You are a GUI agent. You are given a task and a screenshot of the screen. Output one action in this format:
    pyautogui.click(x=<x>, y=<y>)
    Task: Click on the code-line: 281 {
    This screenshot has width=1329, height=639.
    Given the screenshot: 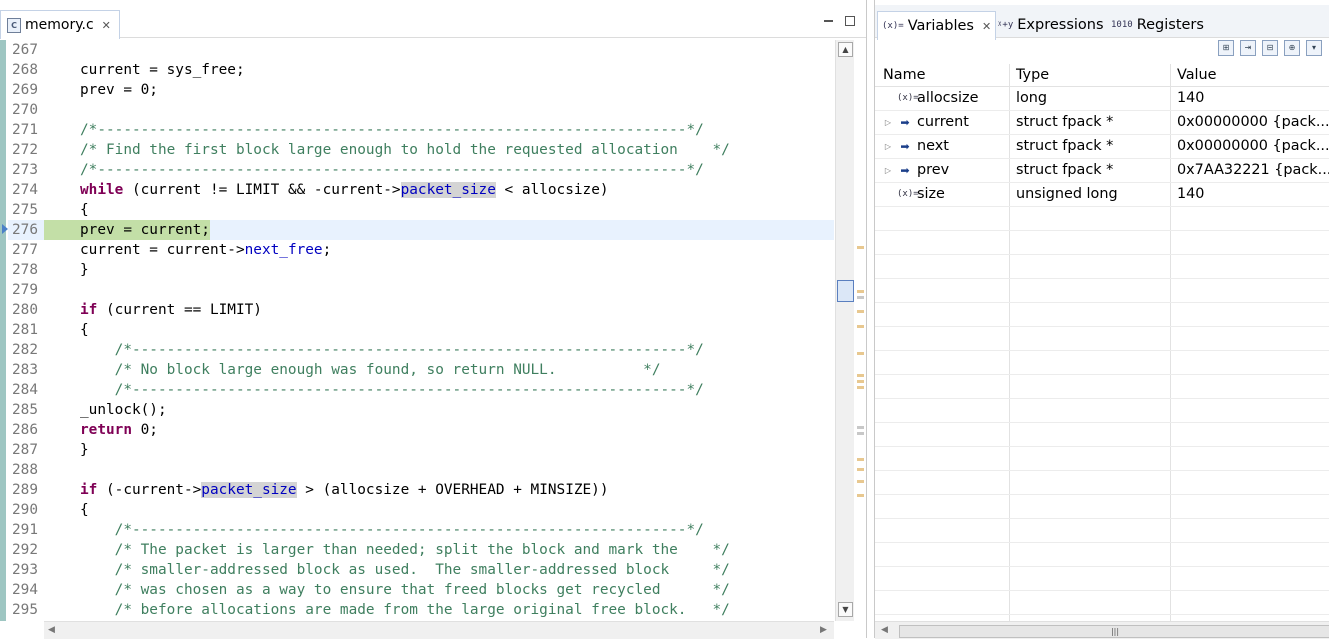 What is the action you would take?
    pyautogui.click(x=421, y=330)
    